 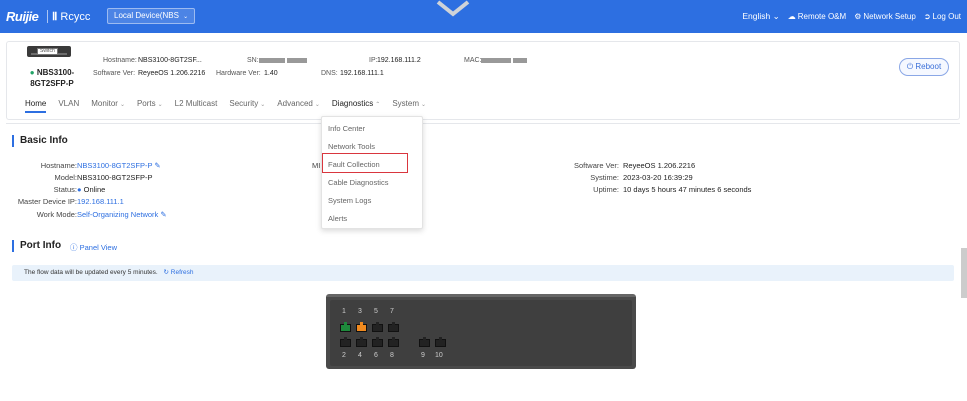 What do you see at coordinates (115, 165) in the screenshot?
I see `hostname-info-value: NBS3100-8GT2SFP-P` at bounding box center [115, 165].